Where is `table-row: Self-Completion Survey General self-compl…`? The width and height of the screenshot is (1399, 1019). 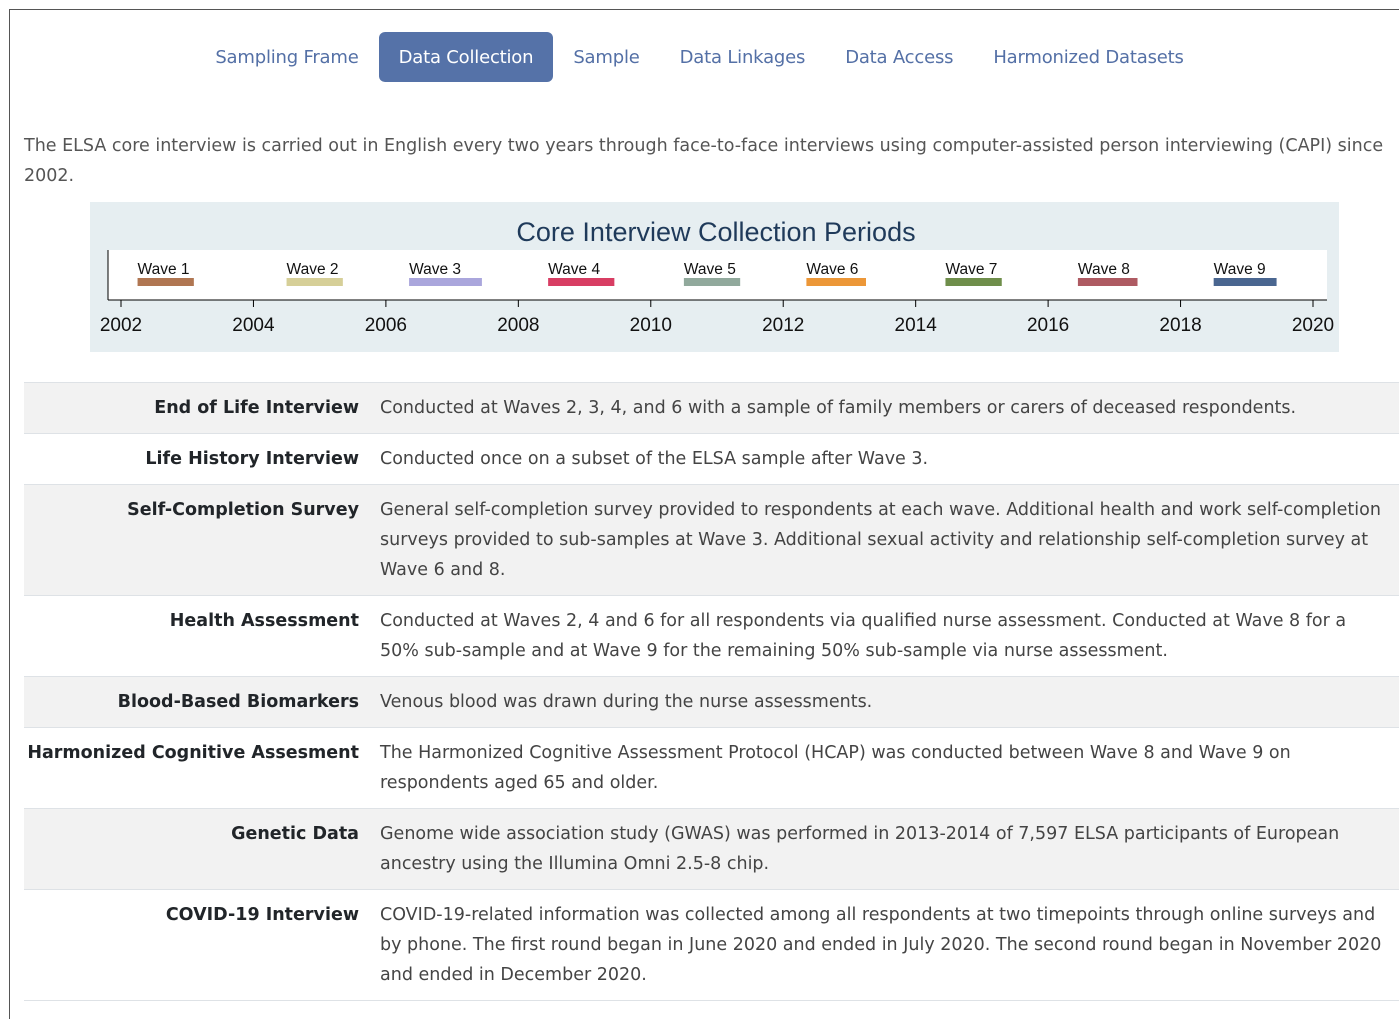 table-row: Self-Completion Survey General self-compl… is located at coordinates (711, 540).